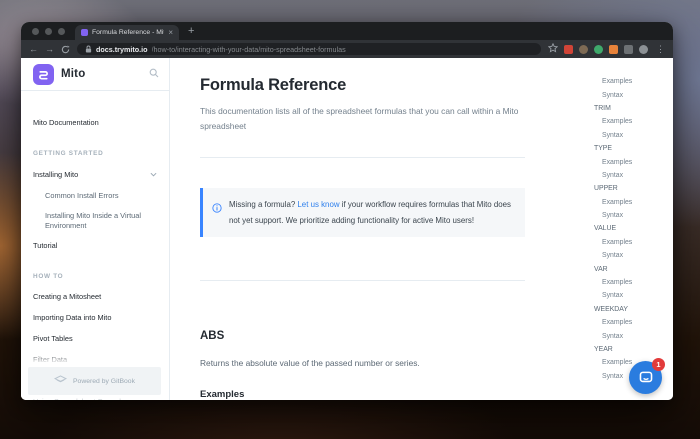 The width and height of the screenshot is (700, 439). Describe the element at coordinates (95, 196) in the screenshot. I see `sidebar-item-common-install-errors: Common Install Errors` at that location.